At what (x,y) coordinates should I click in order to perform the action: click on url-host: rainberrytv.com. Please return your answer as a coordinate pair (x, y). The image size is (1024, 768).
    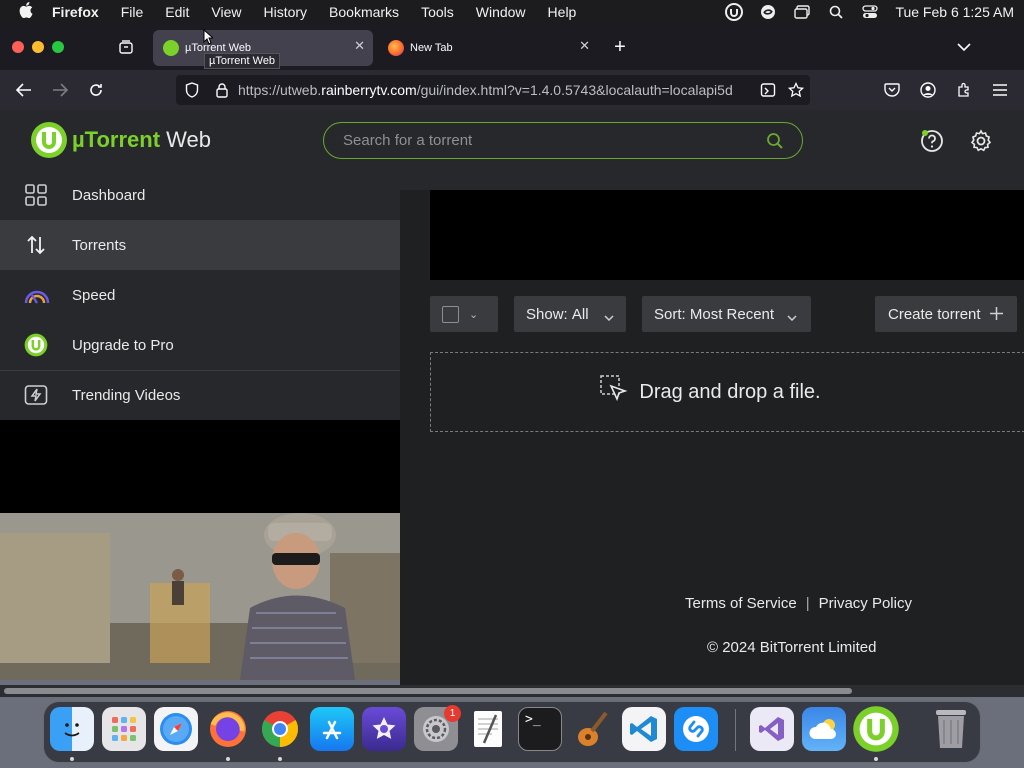
    Looking at the image, I should click on (369, 90).